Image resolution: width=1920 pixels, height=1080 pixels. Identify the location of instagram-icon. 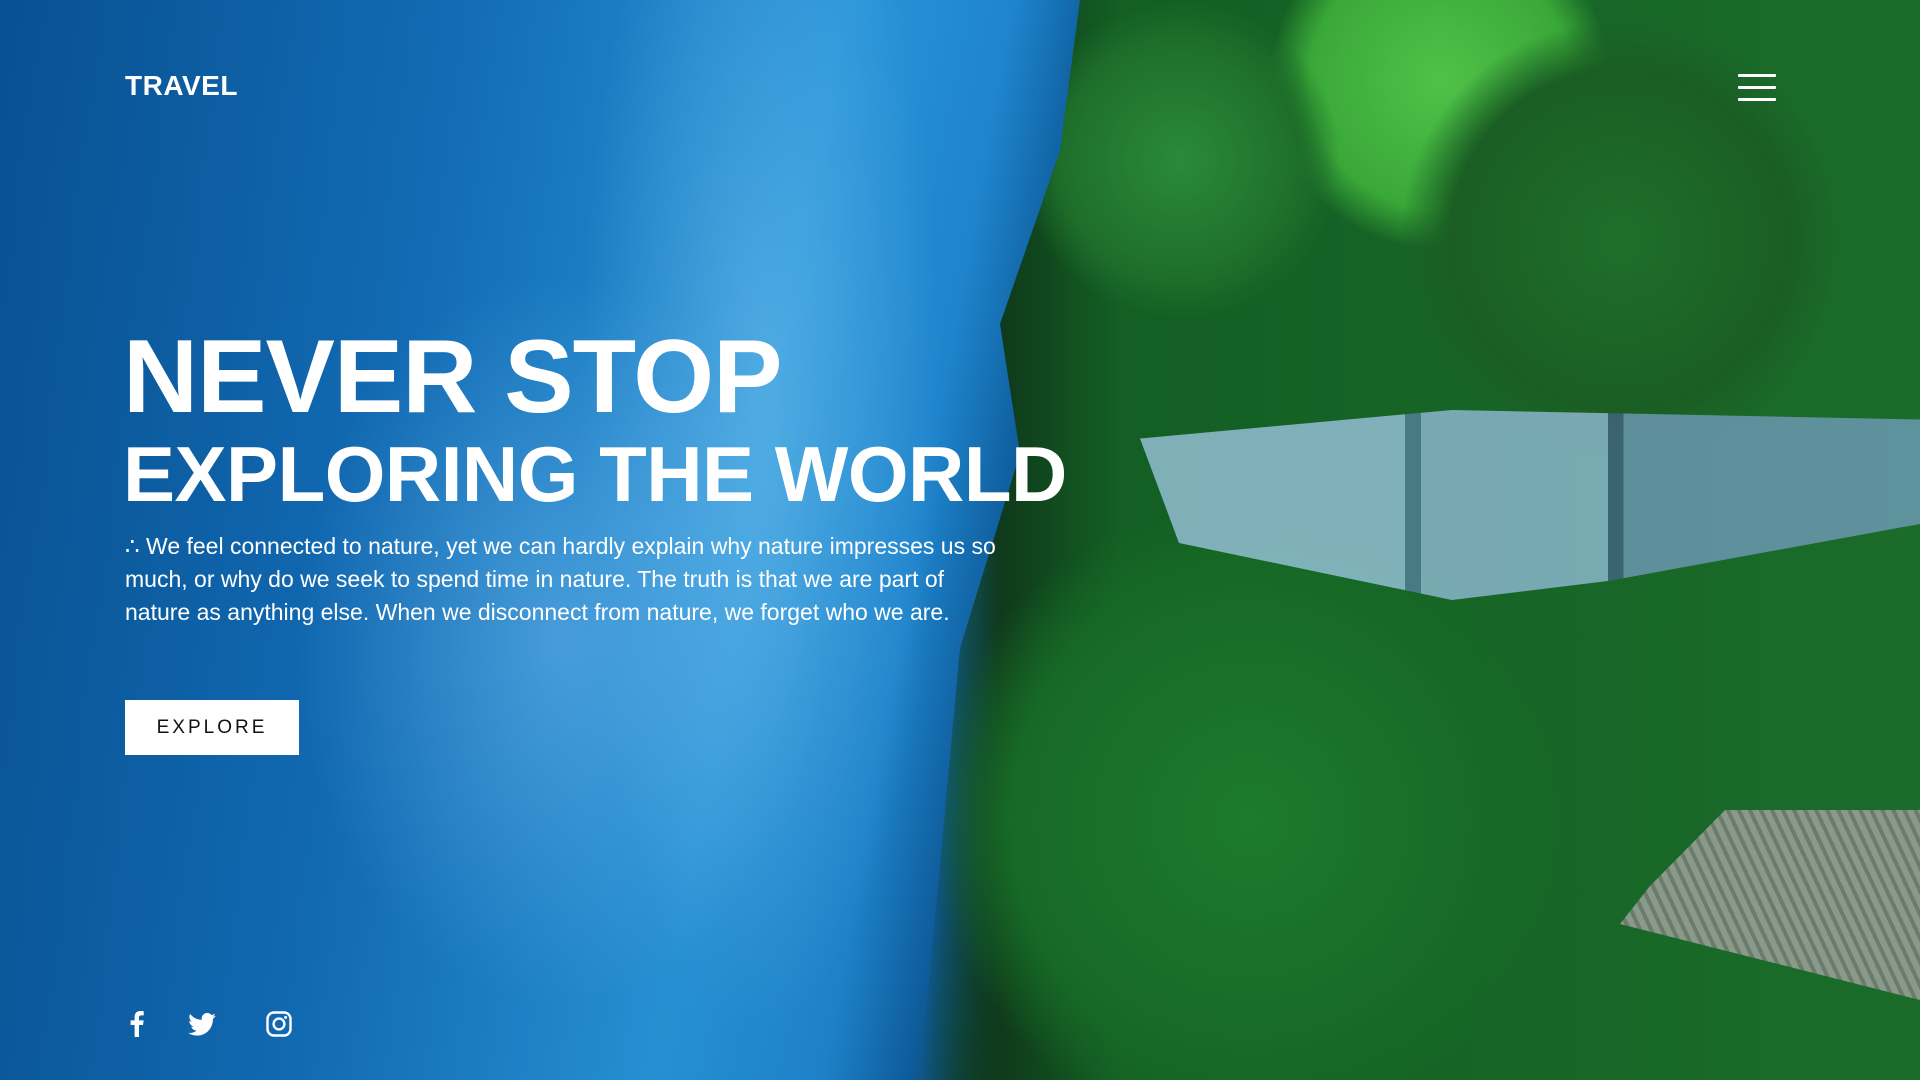
(279, 1024).